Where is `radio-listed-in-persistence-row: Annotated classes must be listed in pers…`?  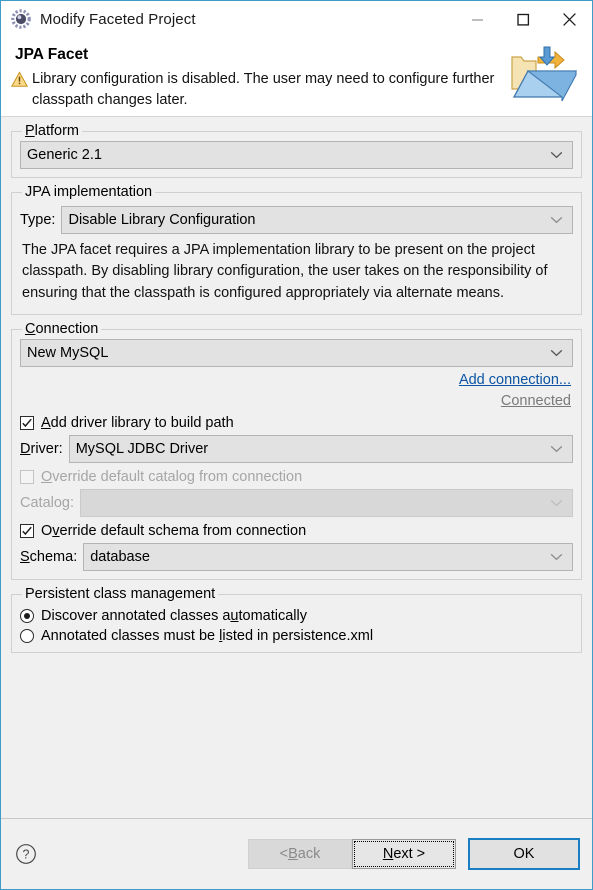 radio-listed-in-persistence-row: Annotated classes must be listed in pers… is located at coordinates (296, 636).